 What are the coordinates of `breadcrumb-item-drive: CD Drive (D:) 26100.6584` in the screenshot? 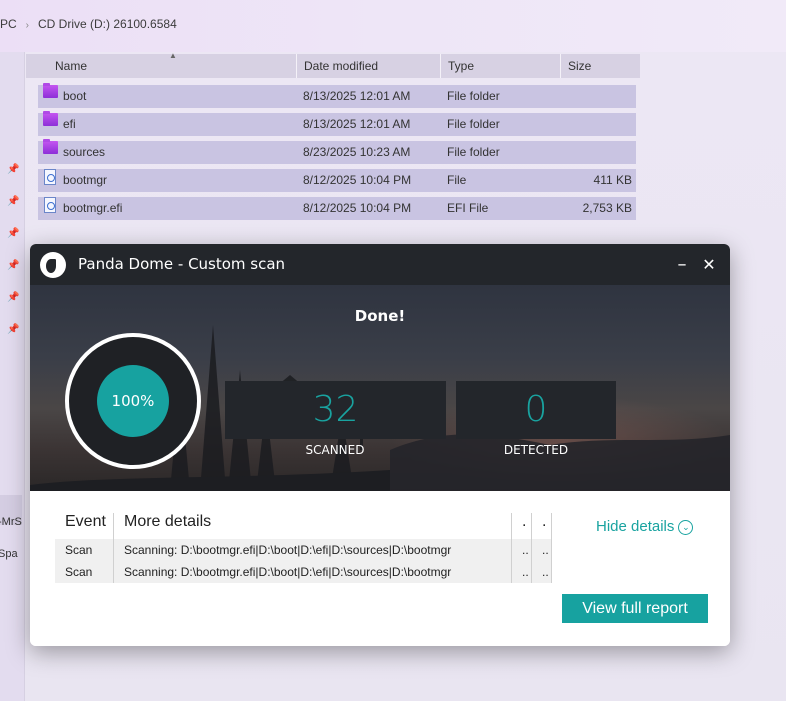 It's located at (107, 24).